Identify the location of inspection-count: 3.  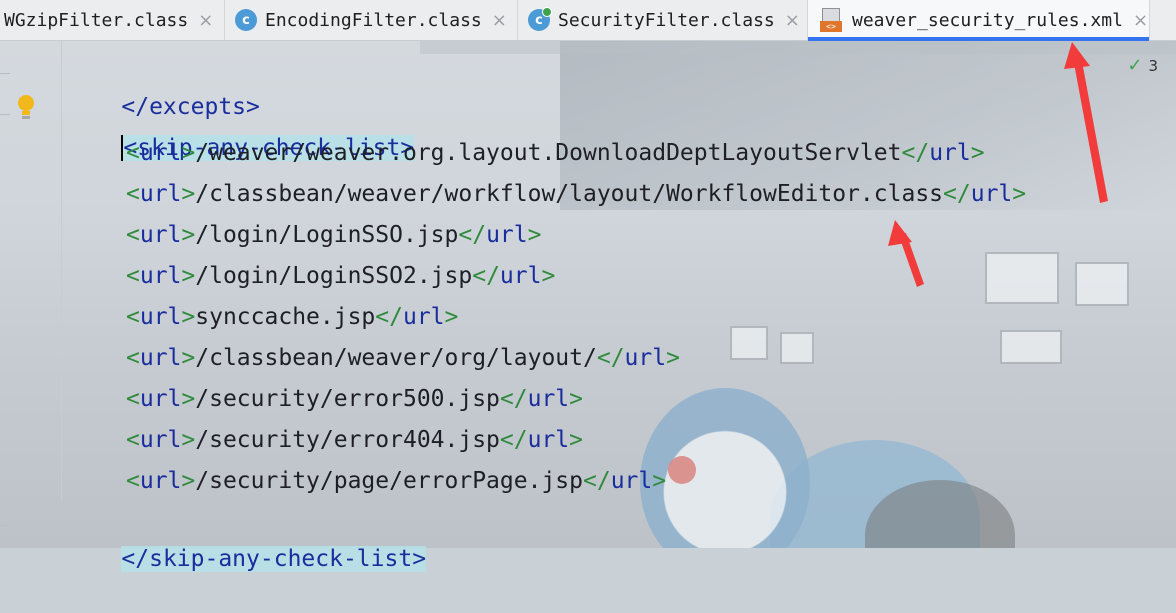
(1153, 66).